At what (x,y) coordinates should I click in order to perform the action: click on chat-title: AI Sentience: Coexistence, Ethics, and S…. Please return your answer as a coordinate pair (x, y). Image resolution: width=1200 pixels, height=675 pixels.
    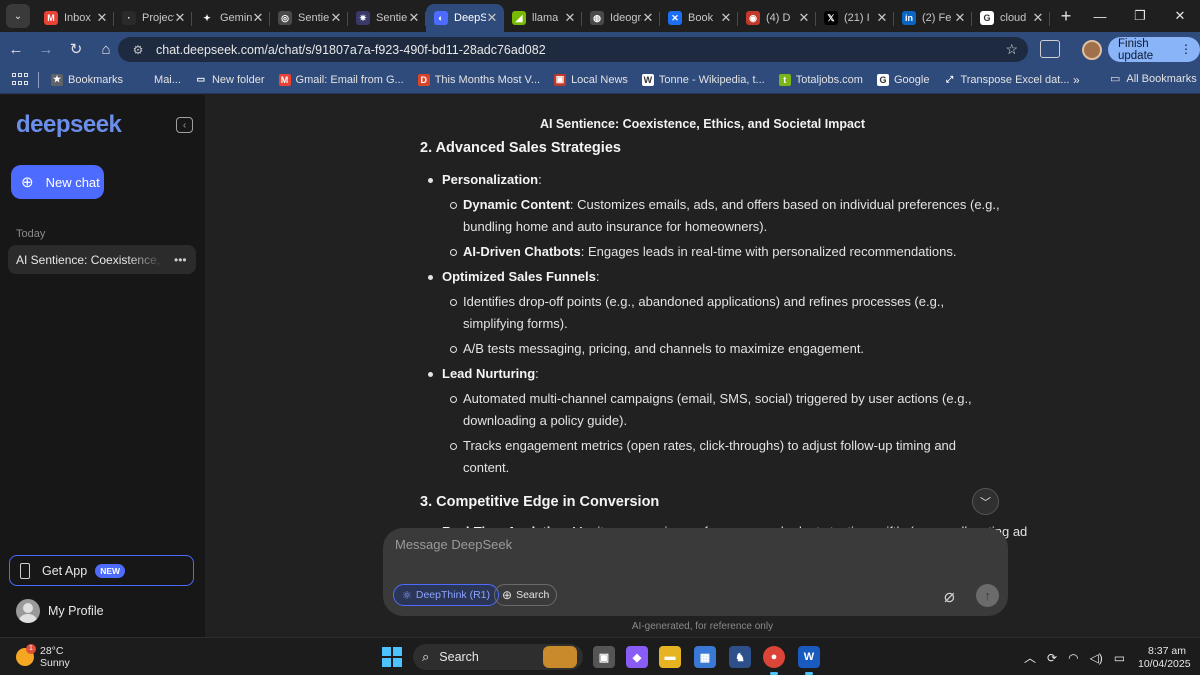
    Looking at the image, I should click on (702, 124).